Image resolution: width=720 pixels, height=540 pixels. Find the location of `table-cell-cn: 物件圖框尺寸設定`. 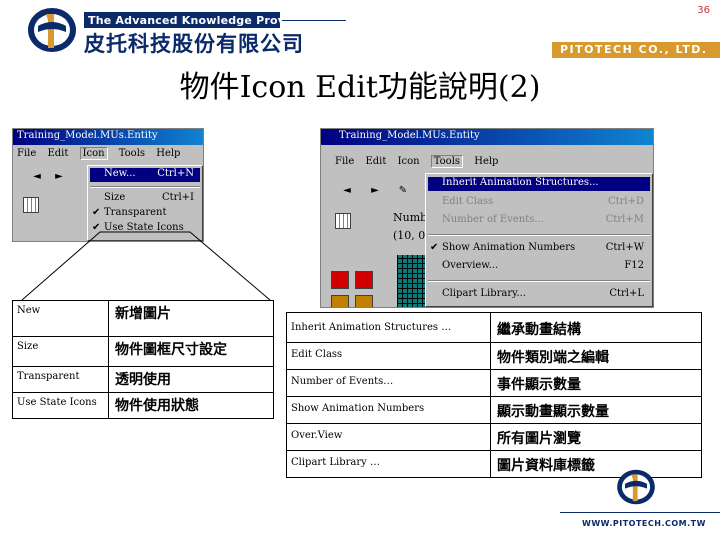

table-cell-cn: 物件圖框尺寸設定 is located at coordinates (191, 351).